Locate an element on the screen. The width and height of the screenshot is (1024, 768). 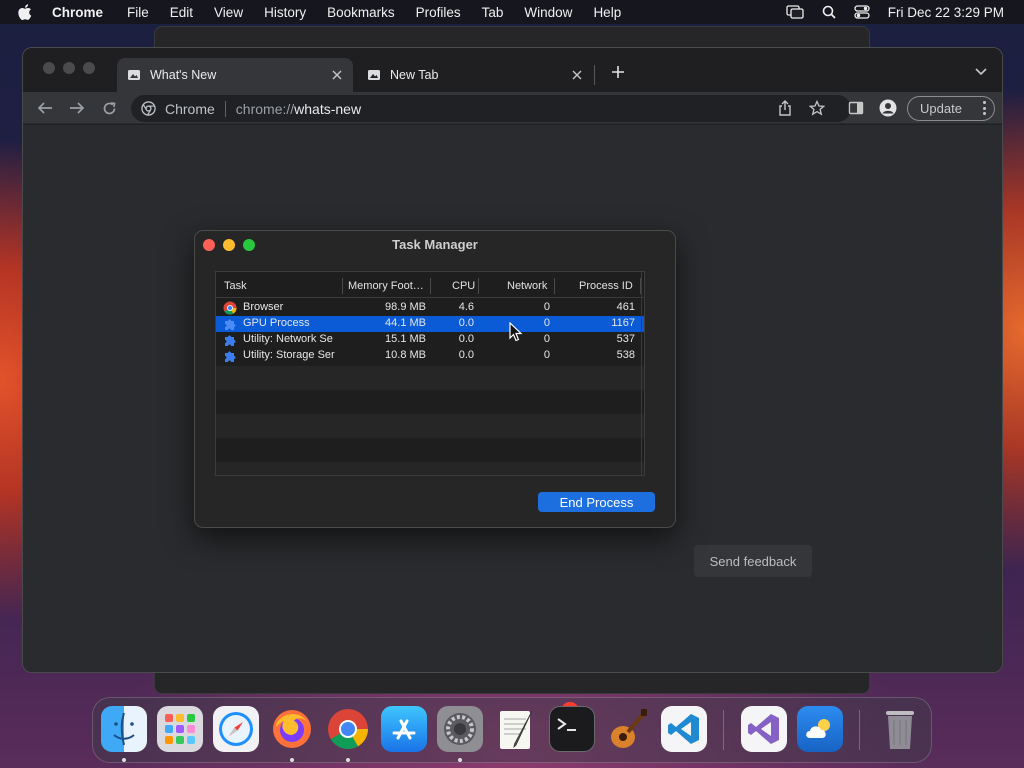
new-tab-plus-icon is located at coordinates (618, 72).